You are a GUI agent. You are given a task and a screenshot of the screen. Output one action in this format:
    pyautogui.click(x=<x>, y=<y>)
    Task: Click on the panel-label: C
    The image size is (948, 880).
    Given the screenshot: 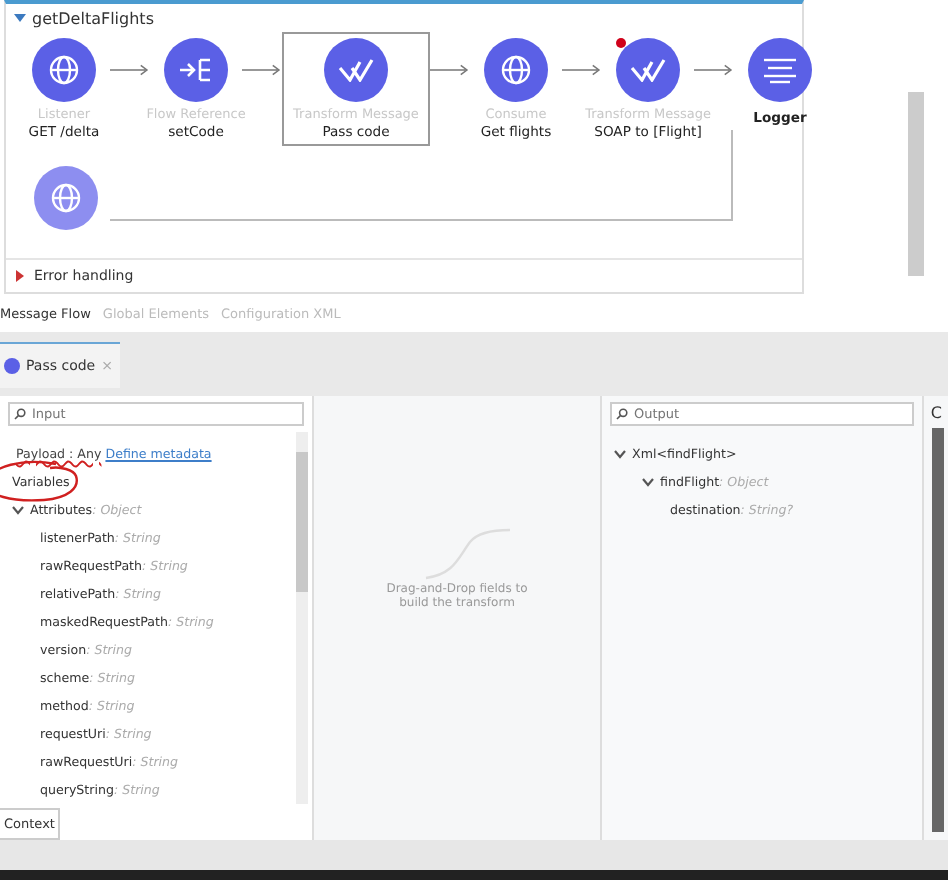 What is the action you would take?
    pyautogui.click(x=936, y=413)
    